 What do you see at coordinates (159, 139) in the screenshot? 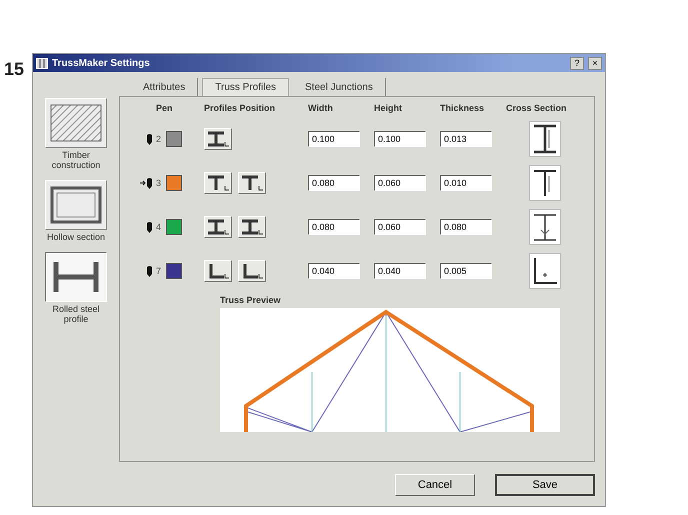
I see `pen-number: 2` at bounding box center [159, 139].